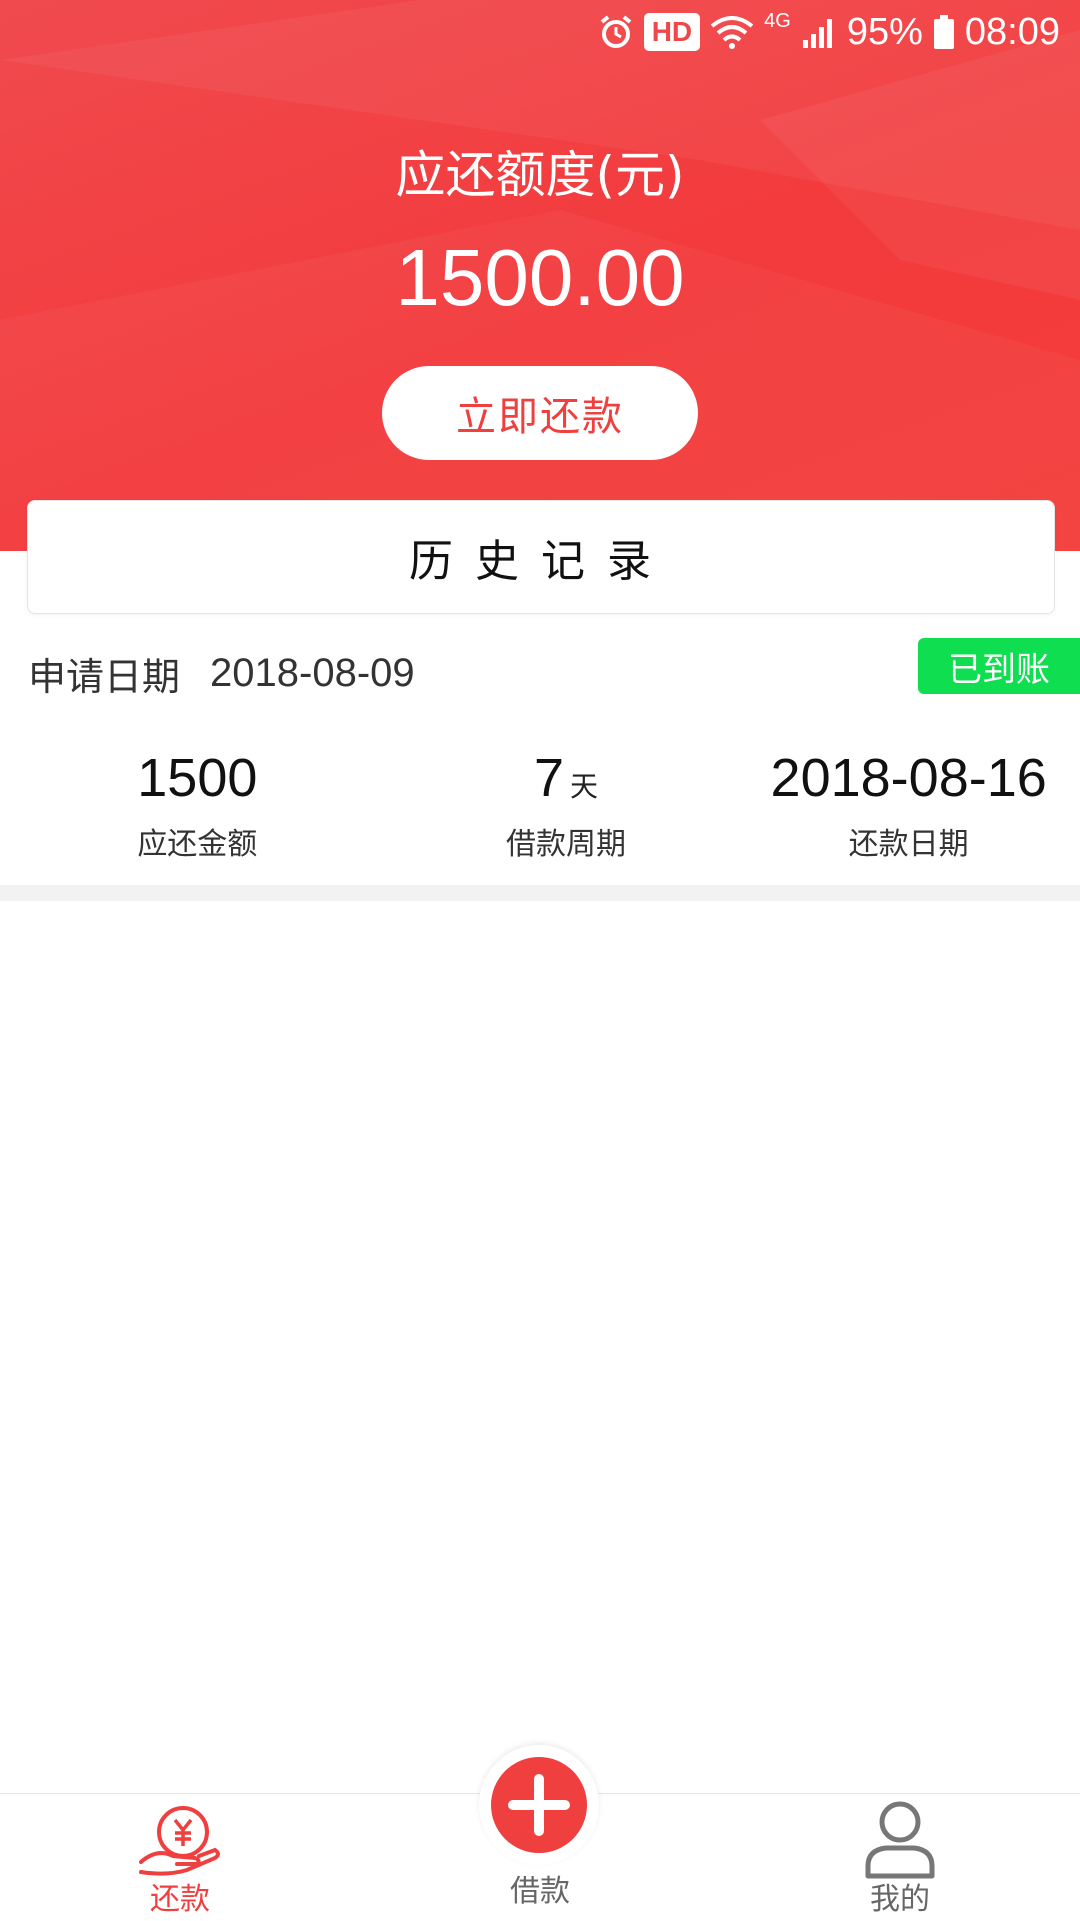 Image resolution: width=1080 pixels, height=1921 pixels. I want to click on battery-icon, so click(943, 32).